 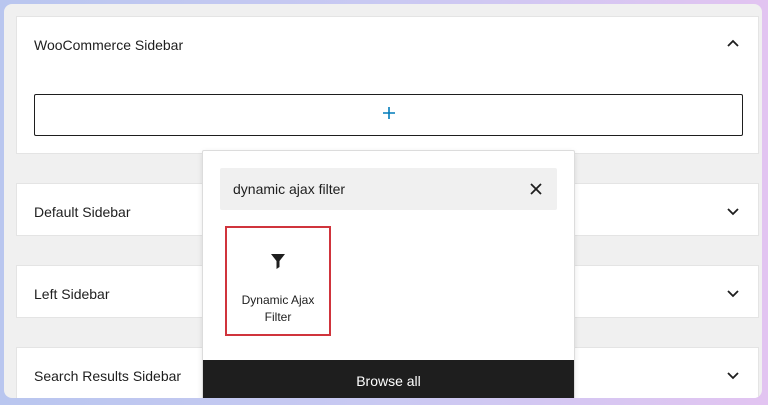 What do you see at coordinates (536, 189) in the screenshot?
I see `close-icon` at bounding box center [536, 189].